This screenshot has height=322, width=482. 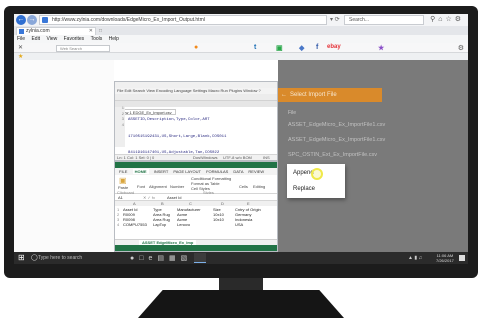 I want to click on close-tab-icon: ✕, so click(x=91, y=31).